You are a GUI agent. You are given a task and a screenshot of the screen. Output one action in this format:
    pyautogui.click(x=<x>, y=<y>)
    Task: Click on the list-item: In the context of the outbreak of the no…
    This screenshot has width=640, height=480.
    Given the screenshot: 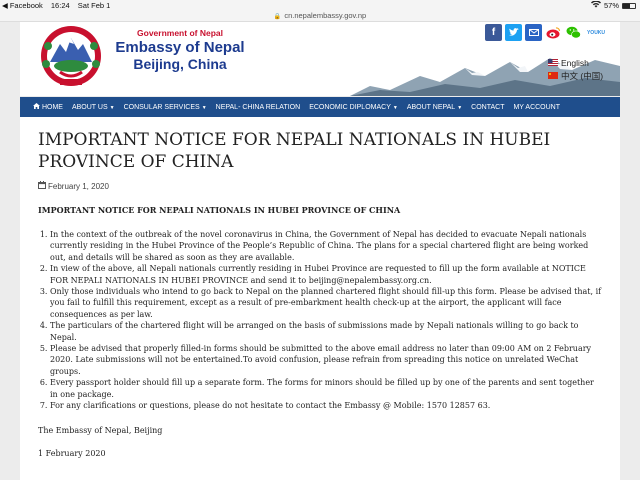 What is the action you would take?
    pyautogui.click(x=326, y=246)
    